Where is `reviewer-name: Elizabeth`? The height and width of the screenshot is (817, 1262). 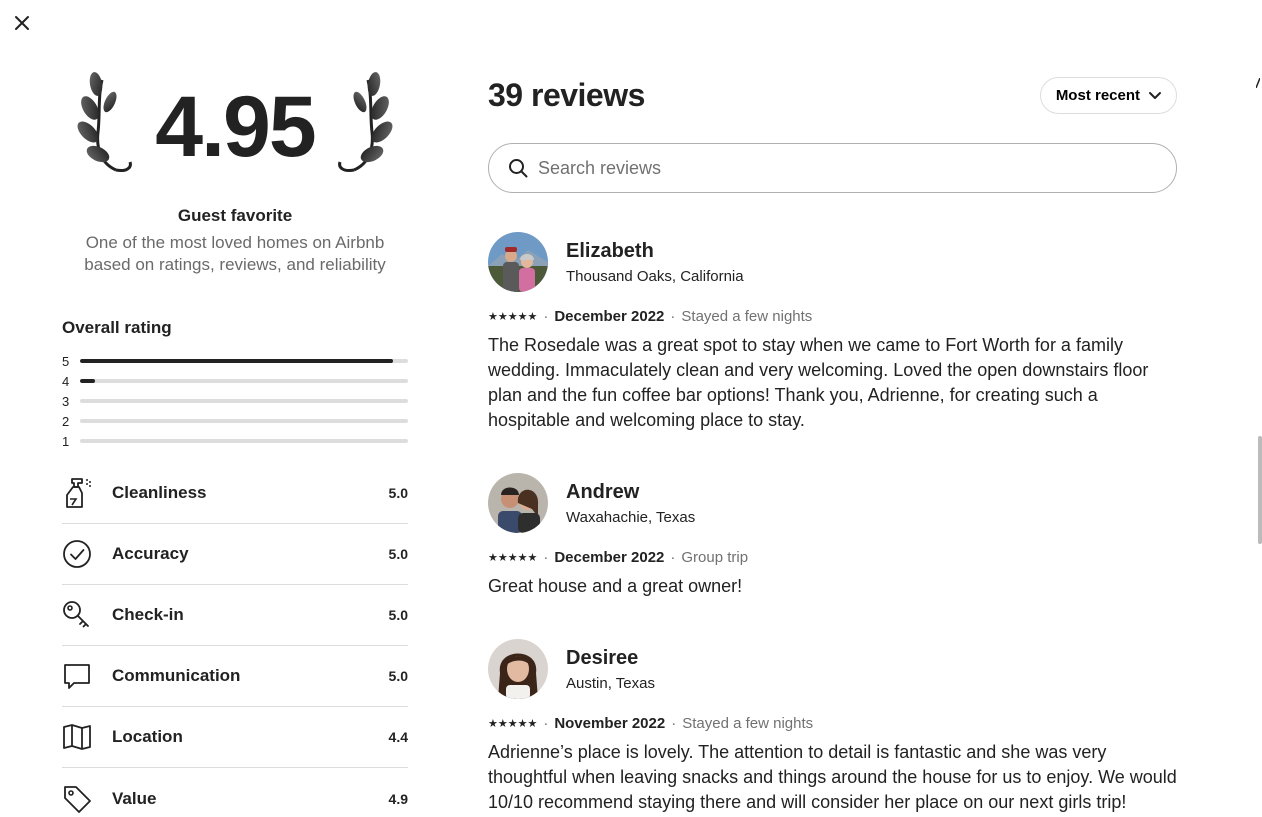 reviewer-name: Elizabeth is located at coordinates (610, 250).